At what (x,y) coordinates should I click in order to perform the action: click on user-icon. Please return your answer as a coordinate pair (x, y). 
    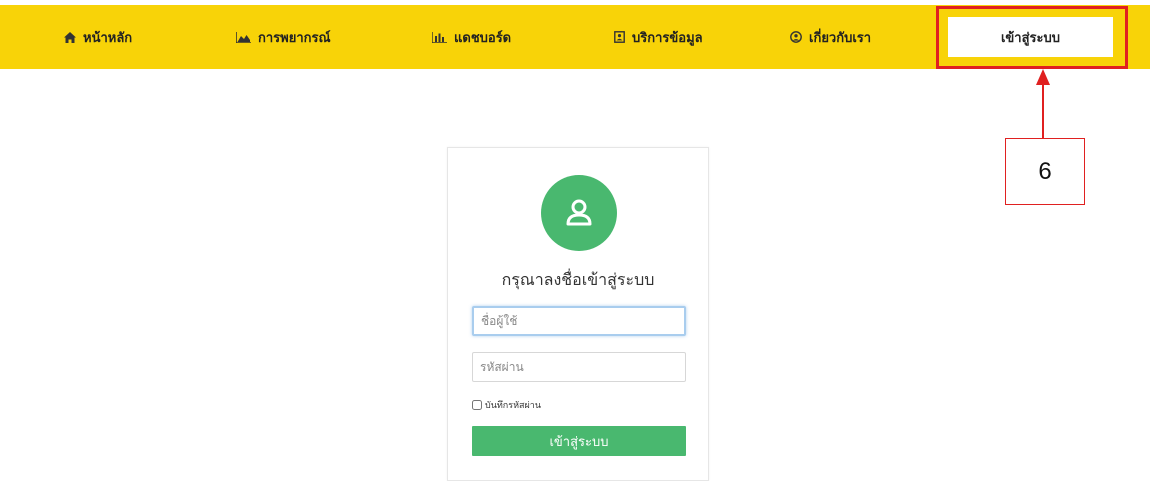
    Looking at the image, I should click on (579, 213).